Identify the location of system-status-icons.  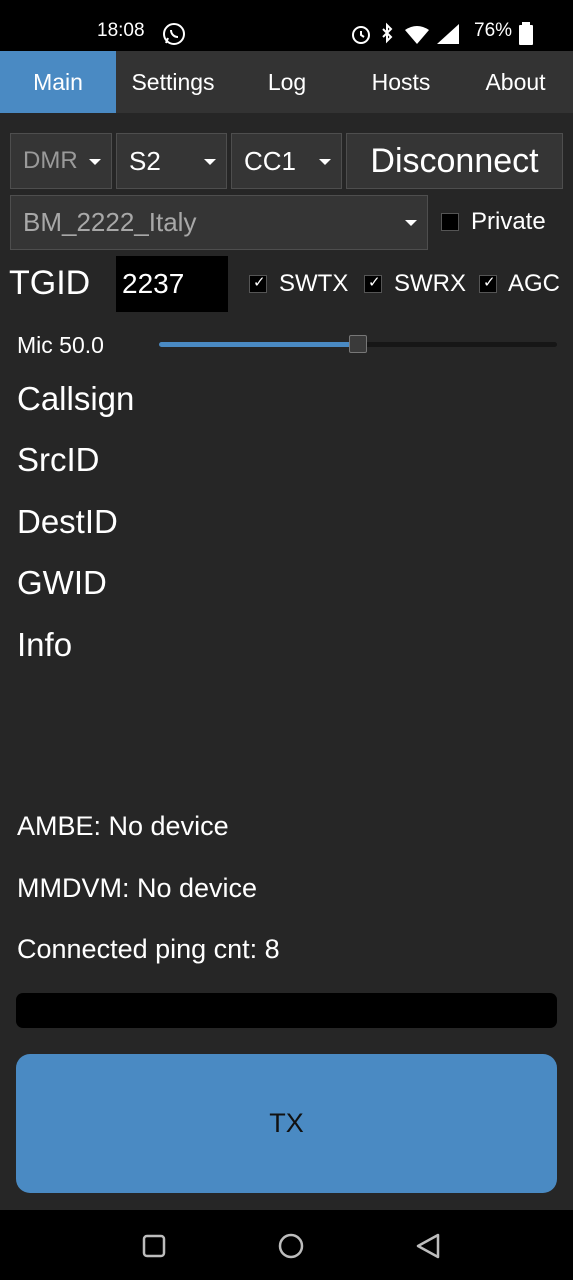
(405, 33).